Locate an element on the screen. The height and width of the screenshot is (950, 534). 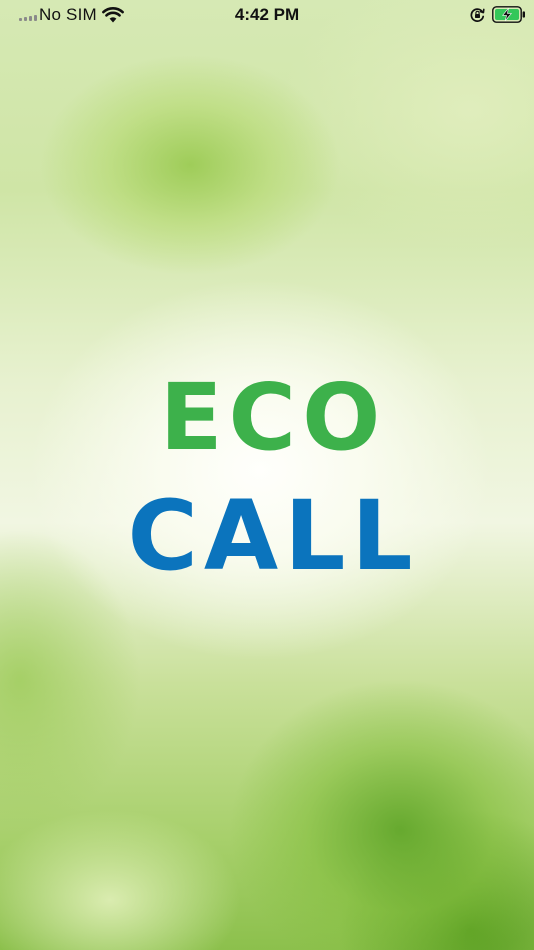
rotation-lock-icon is located at coordinates (477, 15).